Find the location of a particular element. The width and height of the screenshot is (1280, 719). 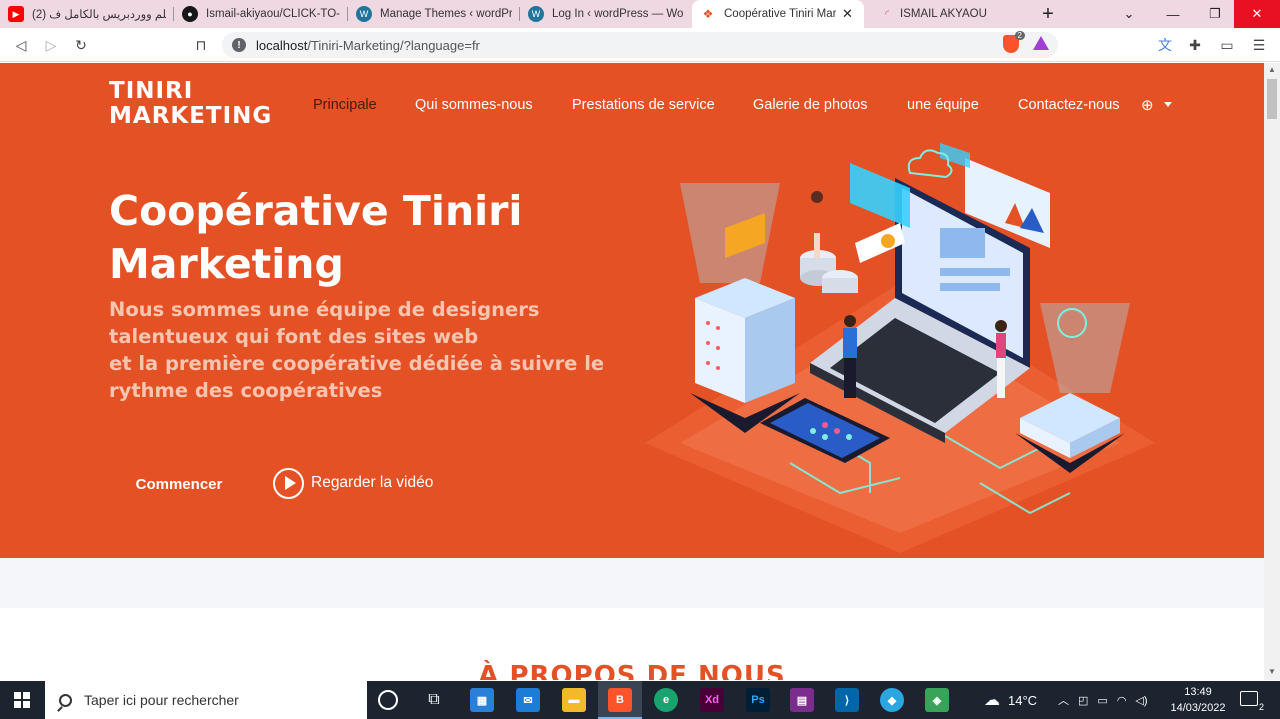

restore-button: ❐ is located at coordinates (1215, 14).